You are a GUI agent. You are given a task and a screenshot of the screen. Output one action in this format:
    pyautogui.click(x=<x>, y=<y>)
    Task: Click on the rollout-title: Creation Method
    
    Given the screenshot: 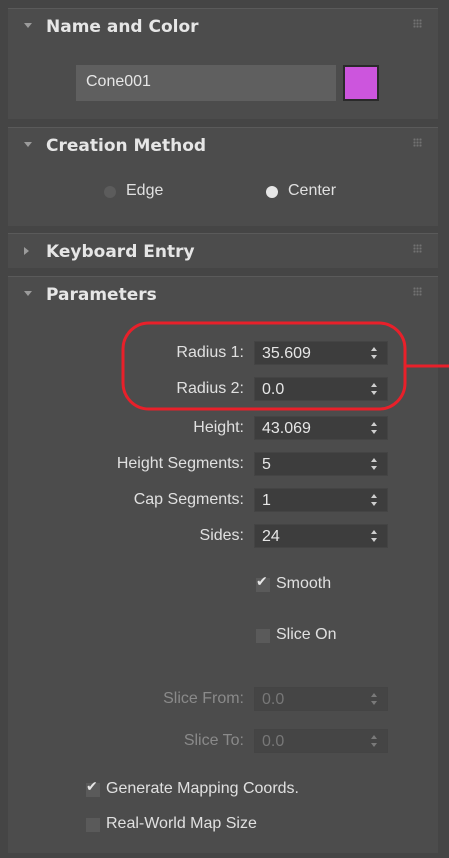 What is the action you would take?
    pyautogui.click(x=126, y=146)
    